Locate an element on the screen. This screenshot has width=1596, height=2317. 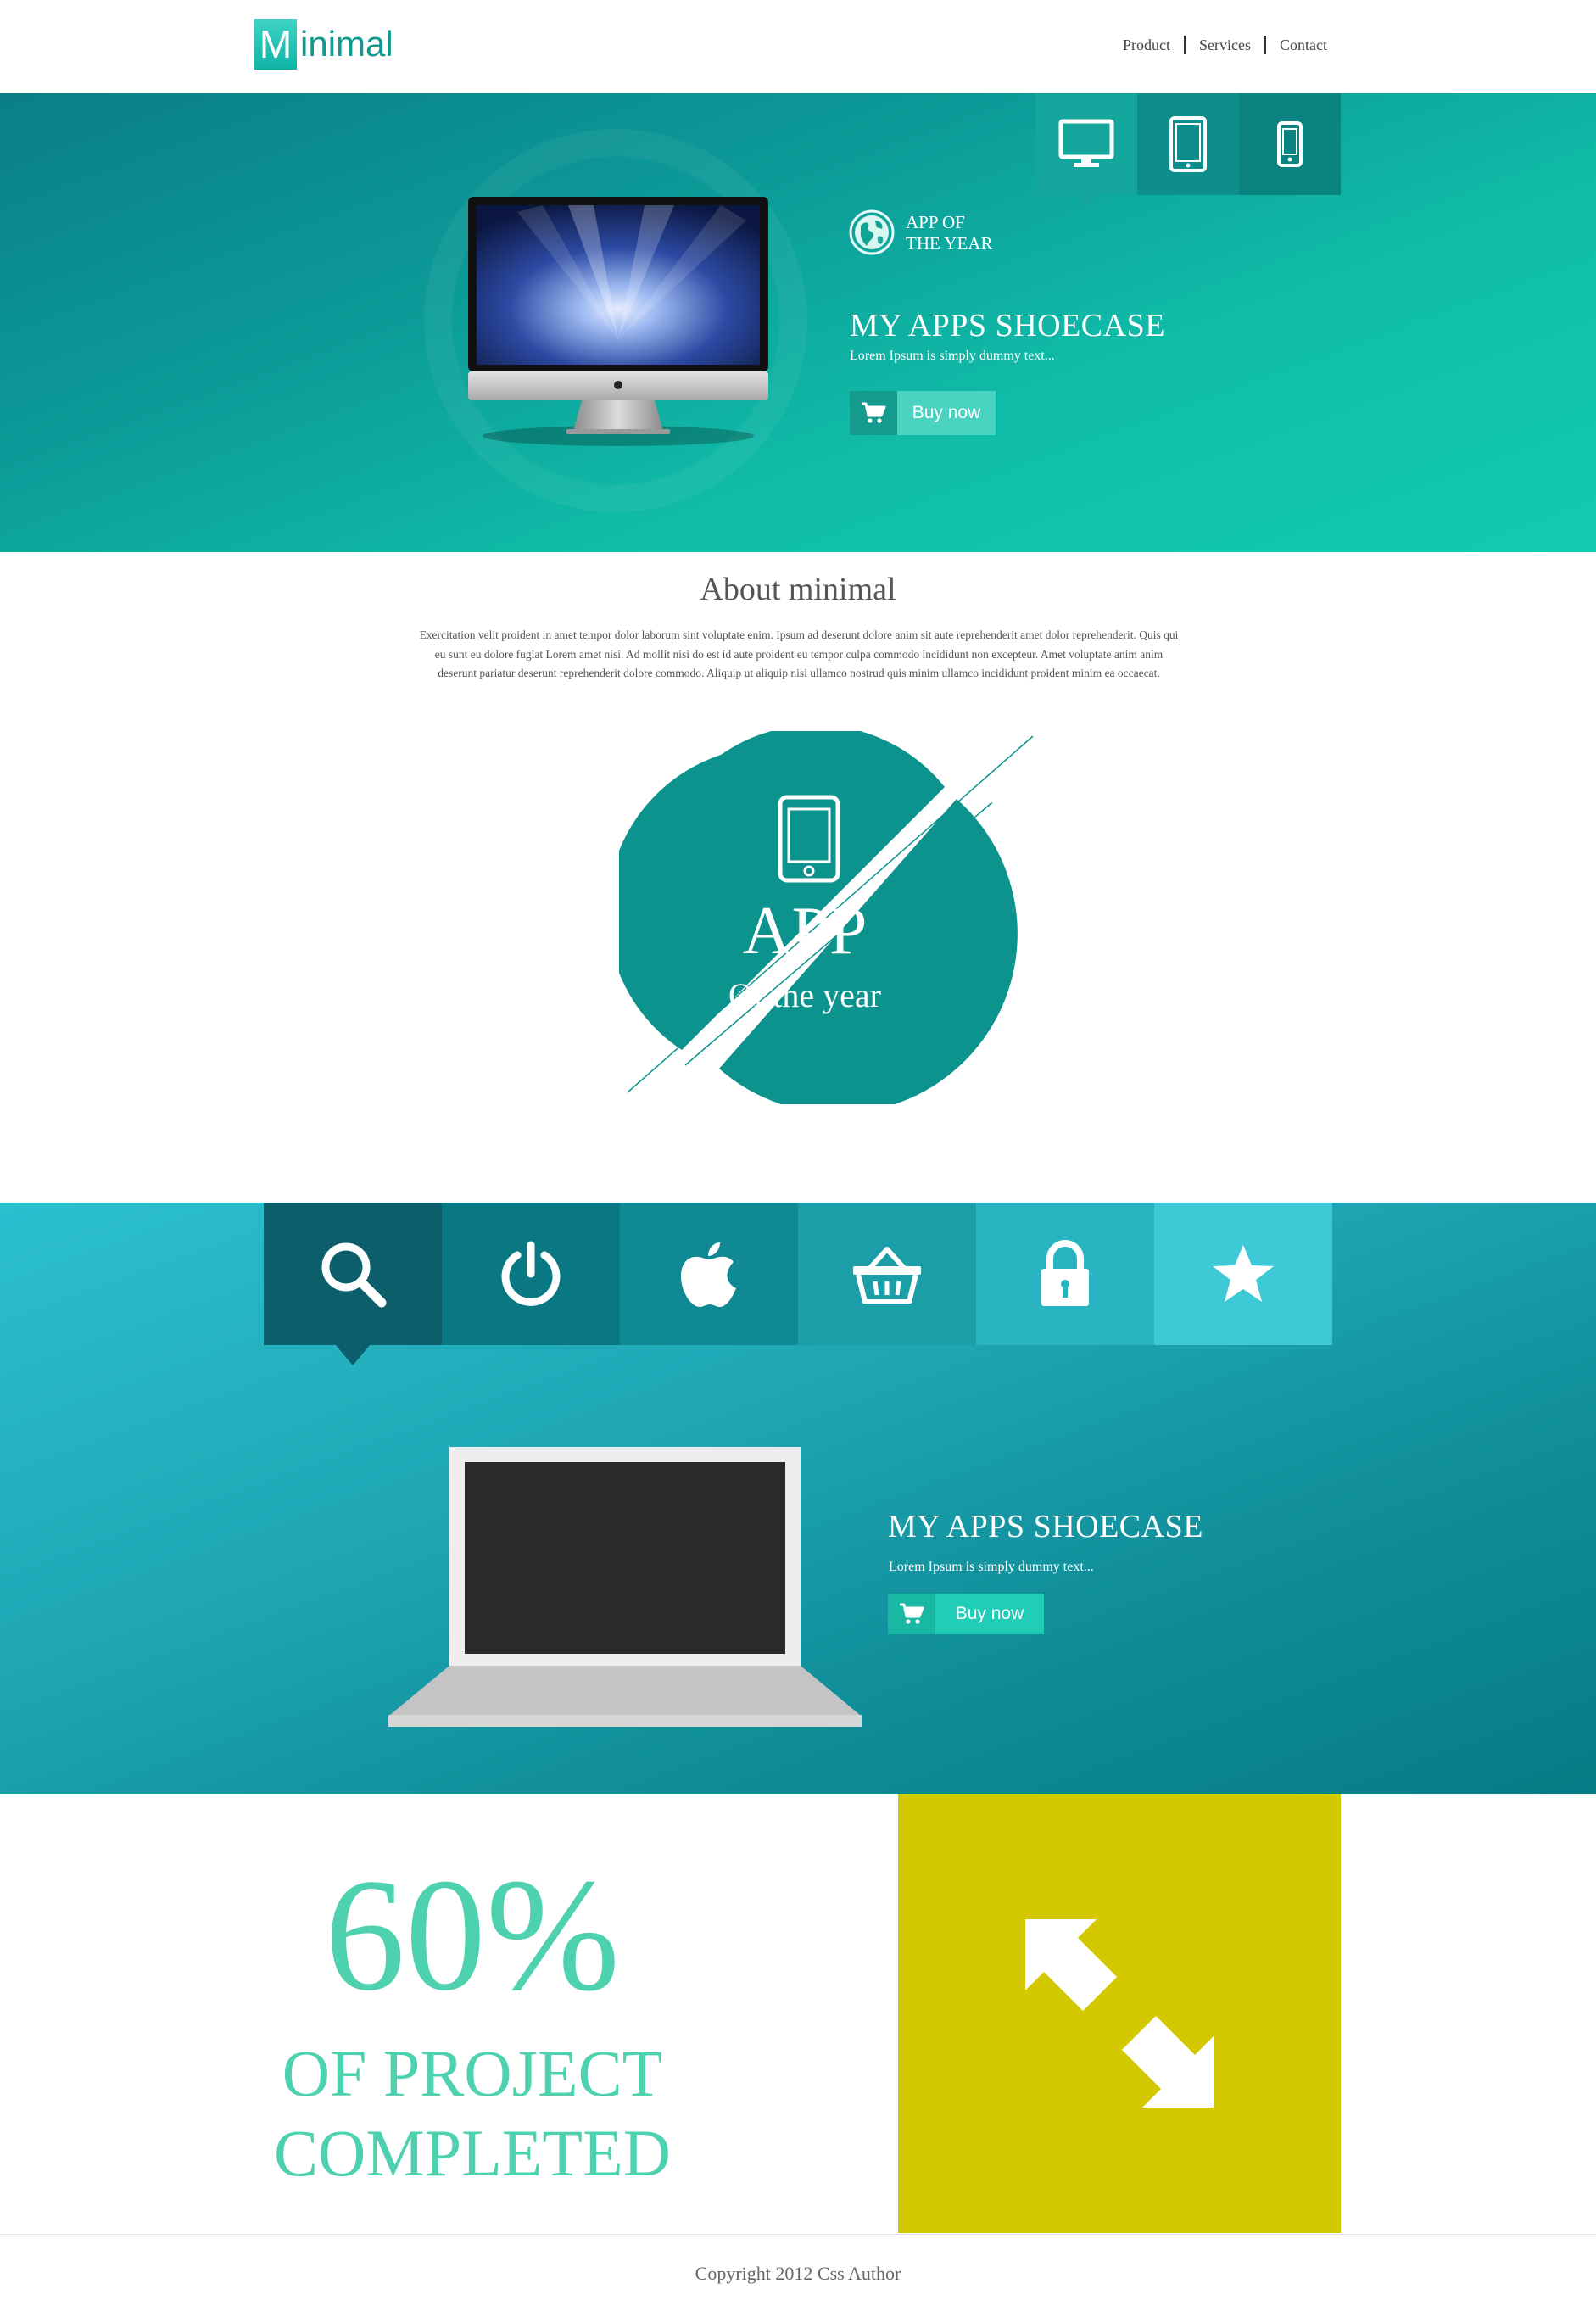
tab-phone is located at coordinates (1290, 144).